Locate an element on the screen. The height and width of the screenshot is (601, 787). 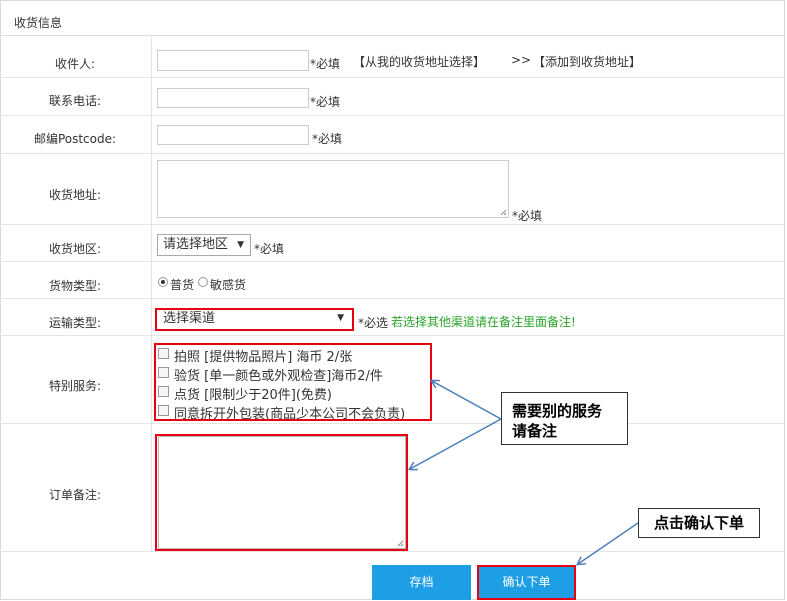
arrow-to-order-remark is located at coordinates (456, 443).